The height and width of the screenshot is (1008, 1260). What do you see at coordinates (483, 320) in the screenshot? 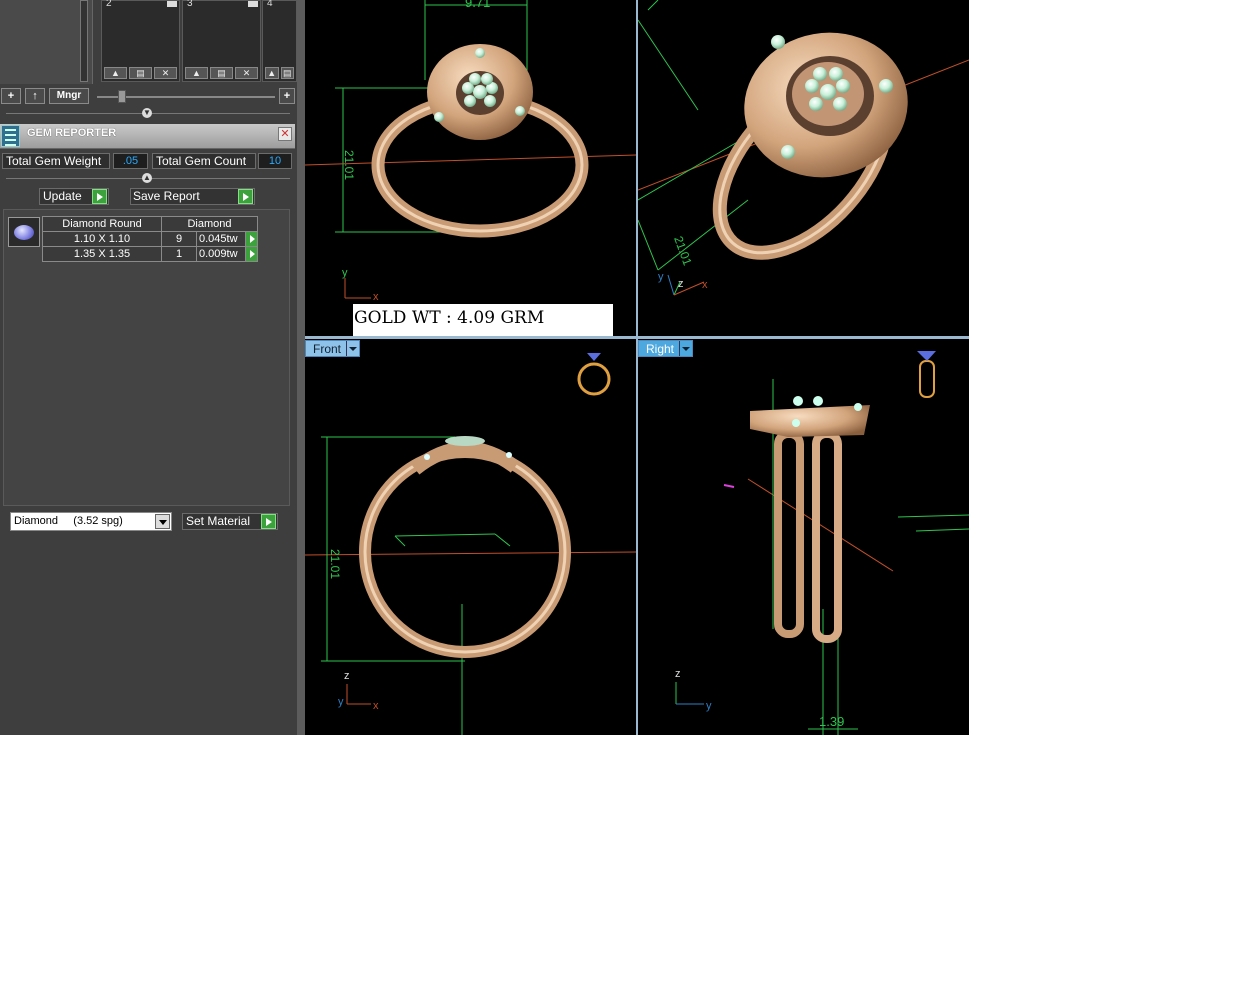
I see `gold-weight-label: GOLD WT : 4.09 GRM` at bounding box center [483, 320].